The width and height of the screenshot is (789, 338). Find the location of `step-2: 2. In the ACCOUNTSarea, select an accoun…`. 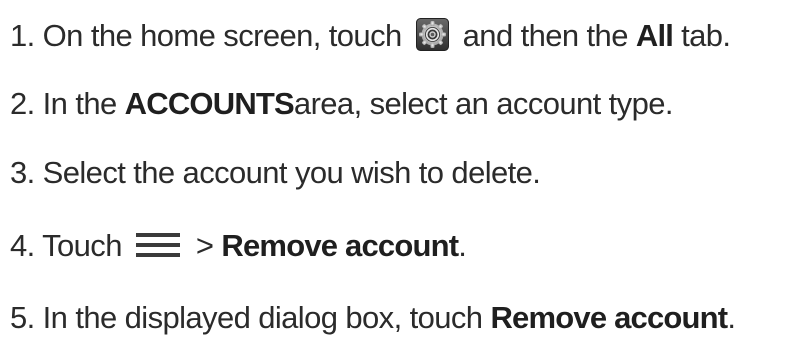

step-2: 2. In the ACCOUNTSarea, select an accoun… is located at coordinates (341, 104).